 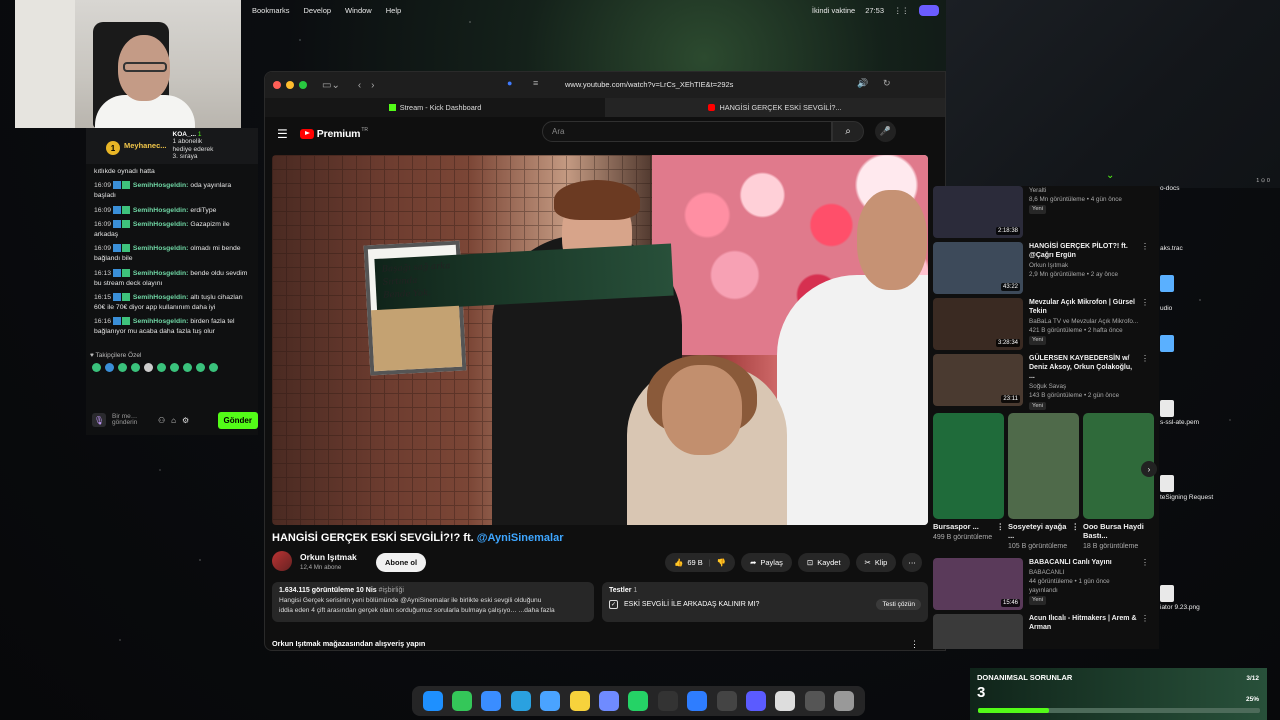 I want to click on video-thumbnail: 43:22, so click(x=978, y=268).